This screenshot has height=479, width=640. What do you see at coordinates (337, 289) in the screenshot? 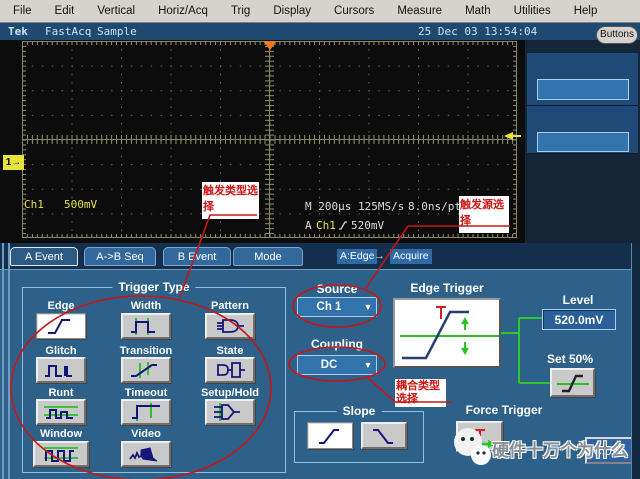
I see `source-label: Source` at bounding box center [337, 289].